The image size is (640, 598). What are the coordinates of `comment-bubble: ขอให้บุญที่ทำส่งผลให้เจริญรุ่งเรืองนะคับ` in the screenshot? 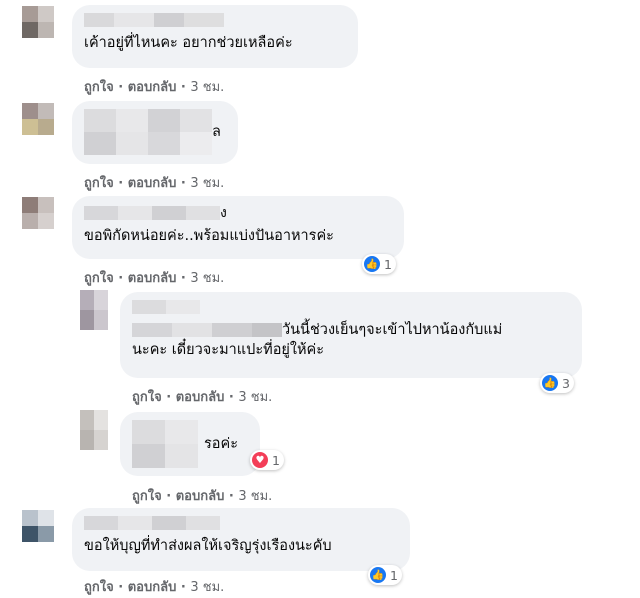 It's located at (241, 539).